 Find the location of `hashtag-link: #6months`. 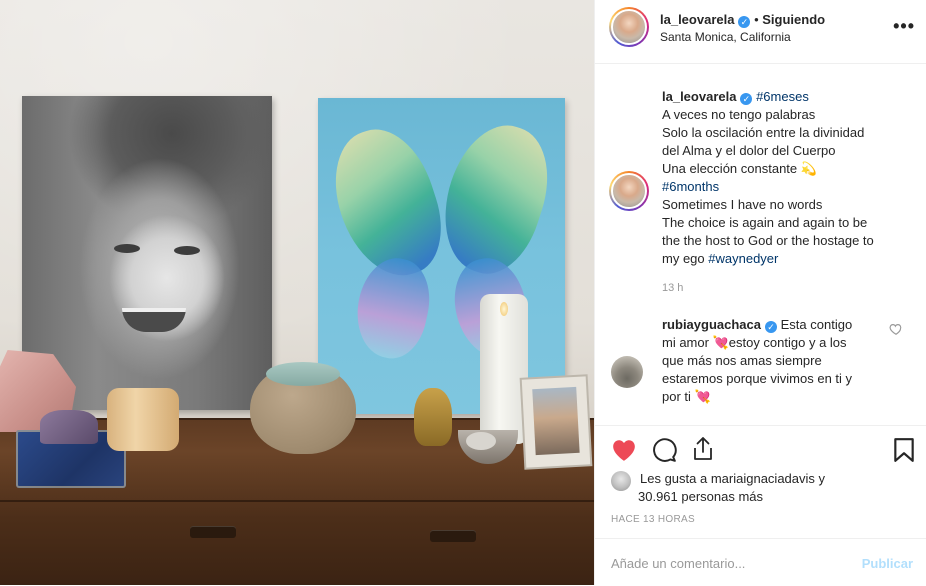

hashtag-link: #6months is located at coordinates (789, 187).